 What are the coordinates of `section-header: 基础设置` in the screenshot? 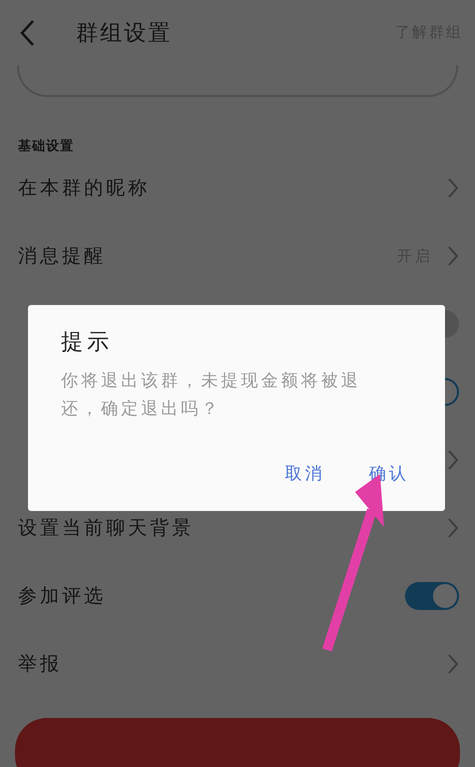 It's located at (45, 146).